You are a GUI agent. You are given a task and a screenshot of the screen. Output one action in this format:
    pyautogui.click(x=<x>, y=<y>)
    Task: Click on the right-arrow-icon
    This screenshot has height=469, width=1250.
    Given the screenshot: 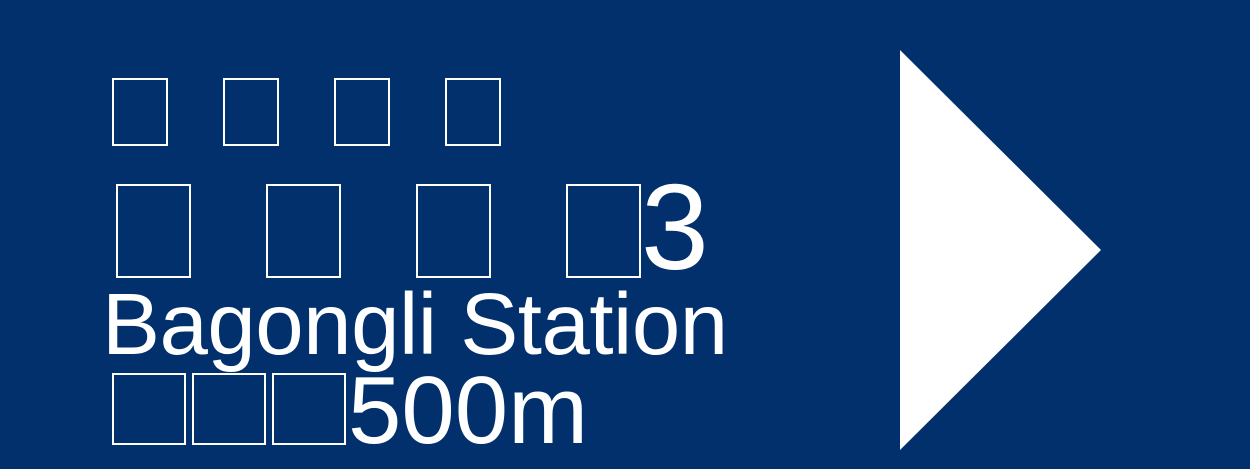 What is the action you would take?
    pyautogui.click(x=1000, y=250)
    